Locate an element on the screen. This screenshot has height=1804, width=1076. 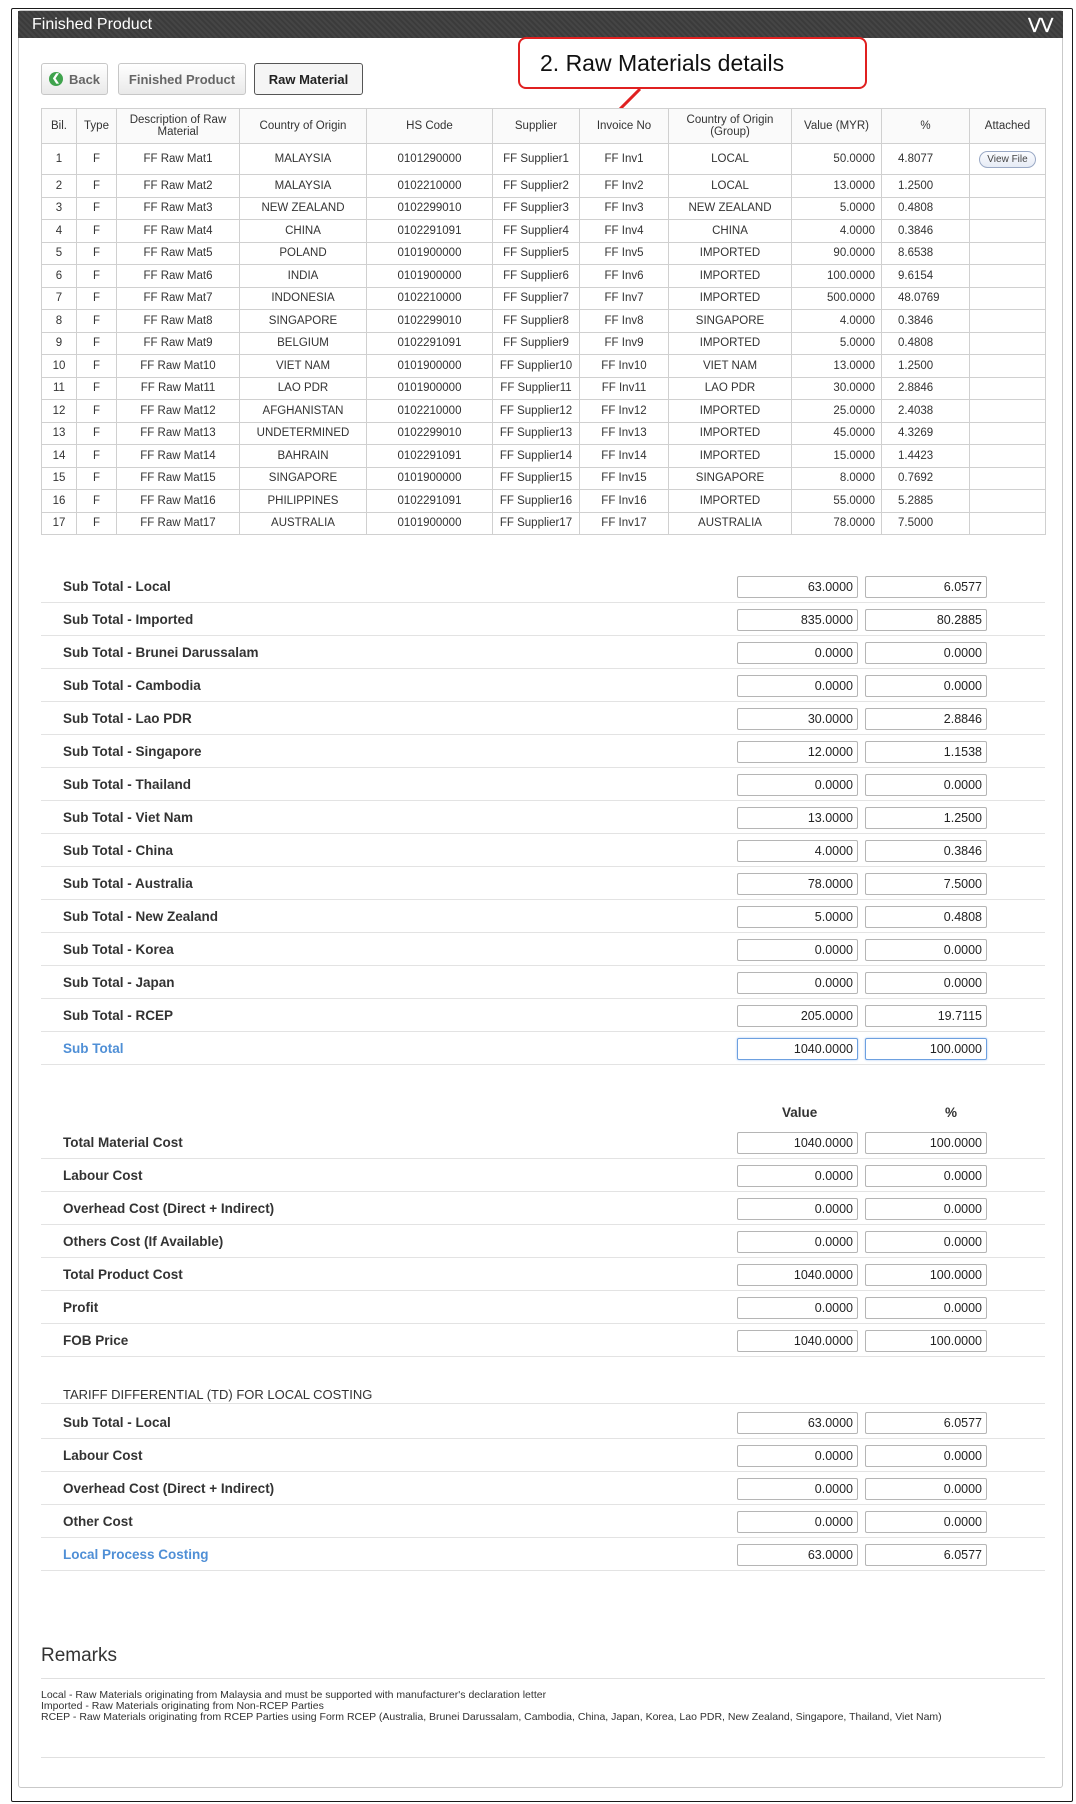
percent-field: 0.4808 is located at coordinates (926, 917).